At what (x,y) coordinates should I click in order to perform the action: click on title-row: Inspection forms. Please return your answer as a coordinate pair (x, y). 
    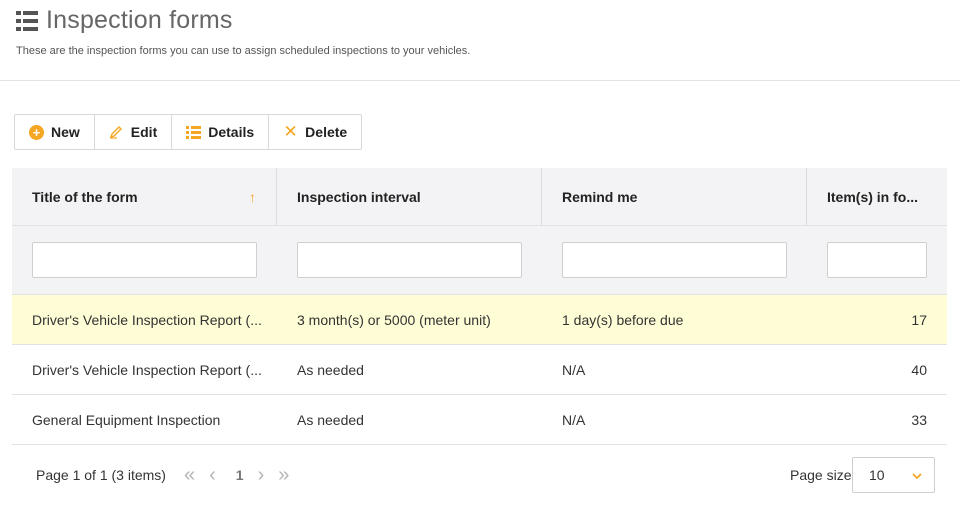
    Looking at the image, I should click on (124, 20).